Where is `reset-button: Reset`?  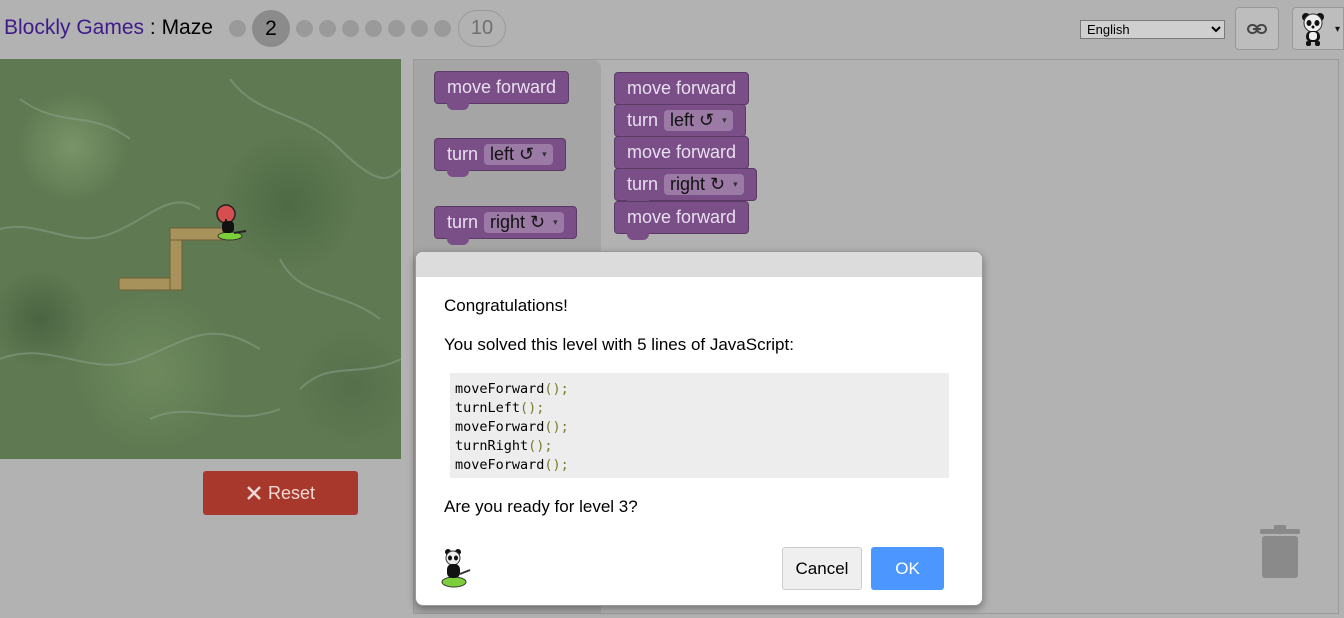
reset-button: Reset is located at coordinates (280, 493).